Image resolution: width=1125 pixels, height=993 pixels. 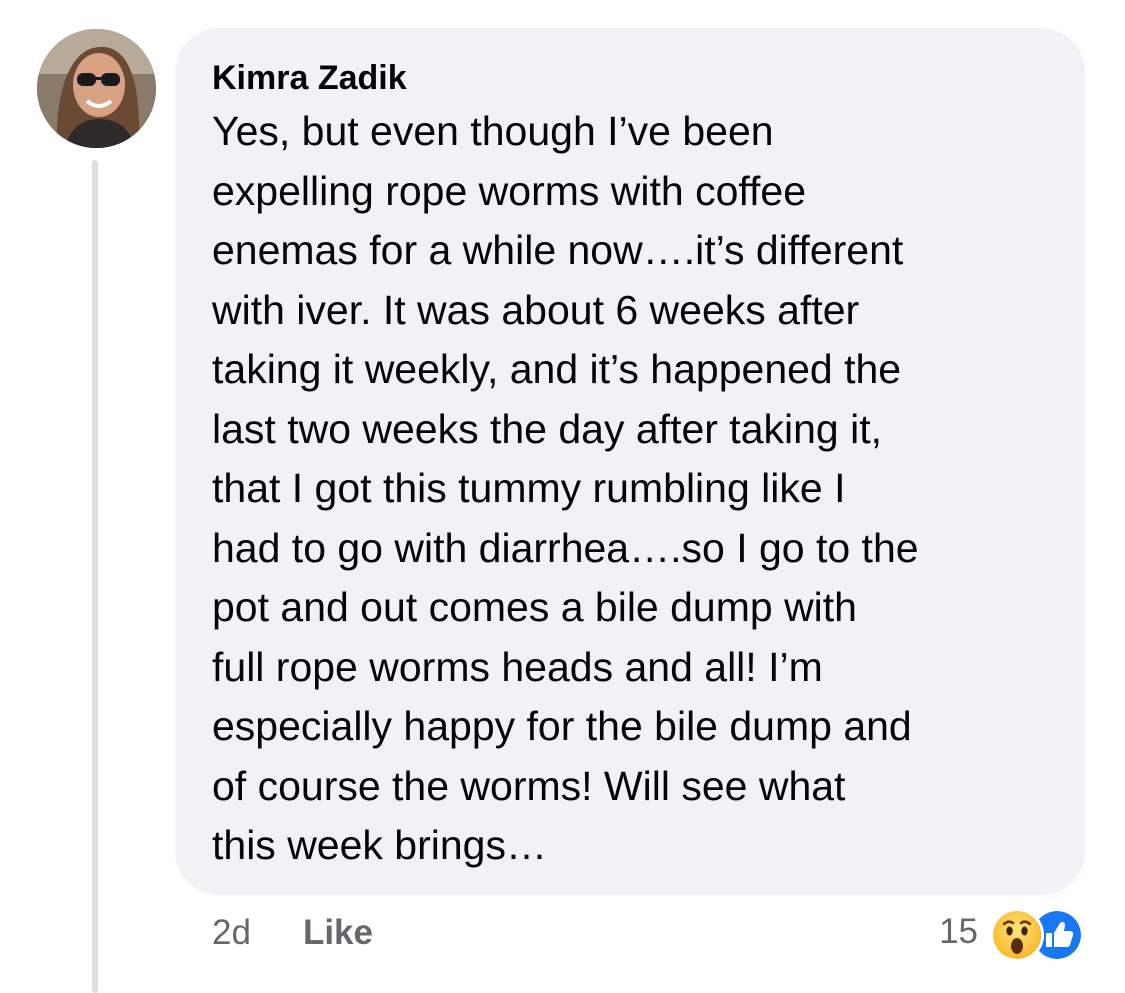 I want to click on like-button: Like, so click(x=338, y=933).